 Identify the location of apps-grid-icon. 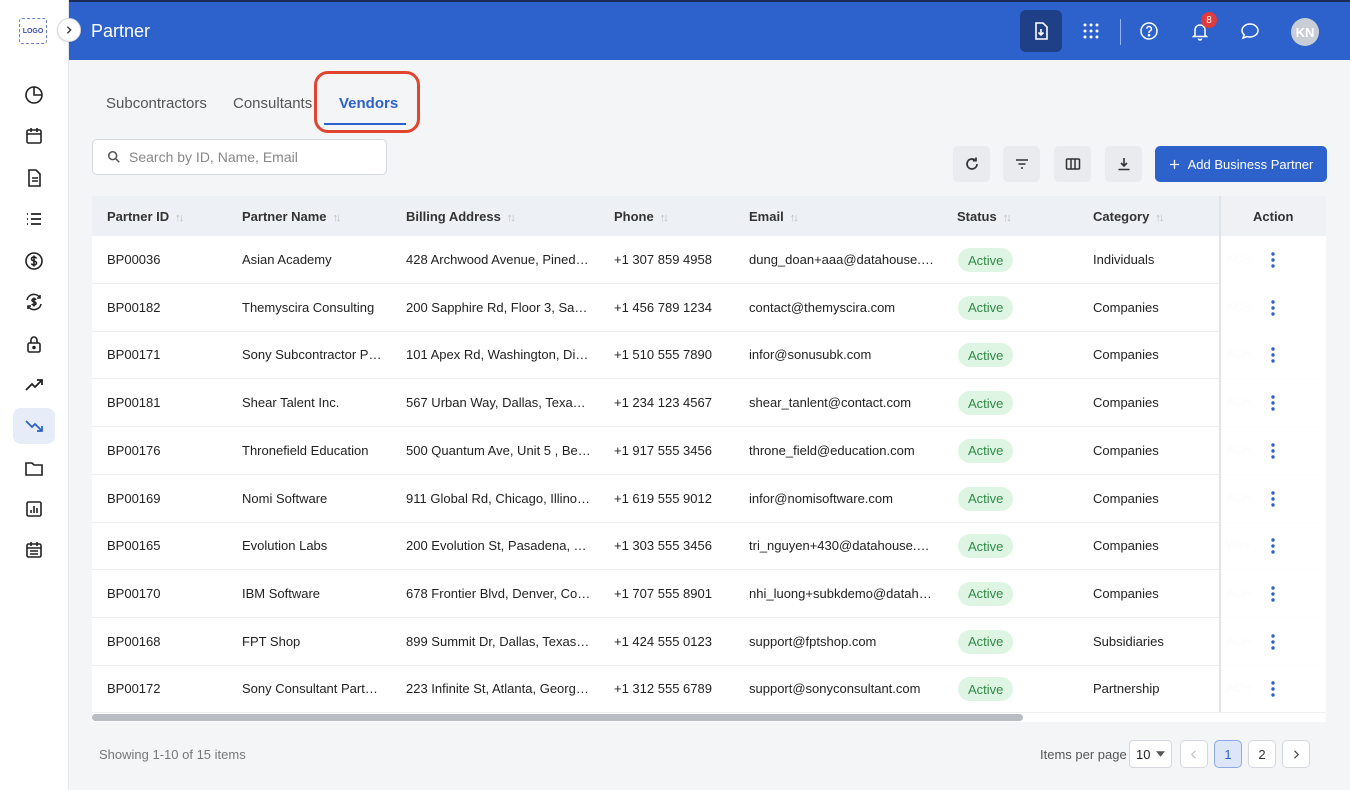
(1091, 31).